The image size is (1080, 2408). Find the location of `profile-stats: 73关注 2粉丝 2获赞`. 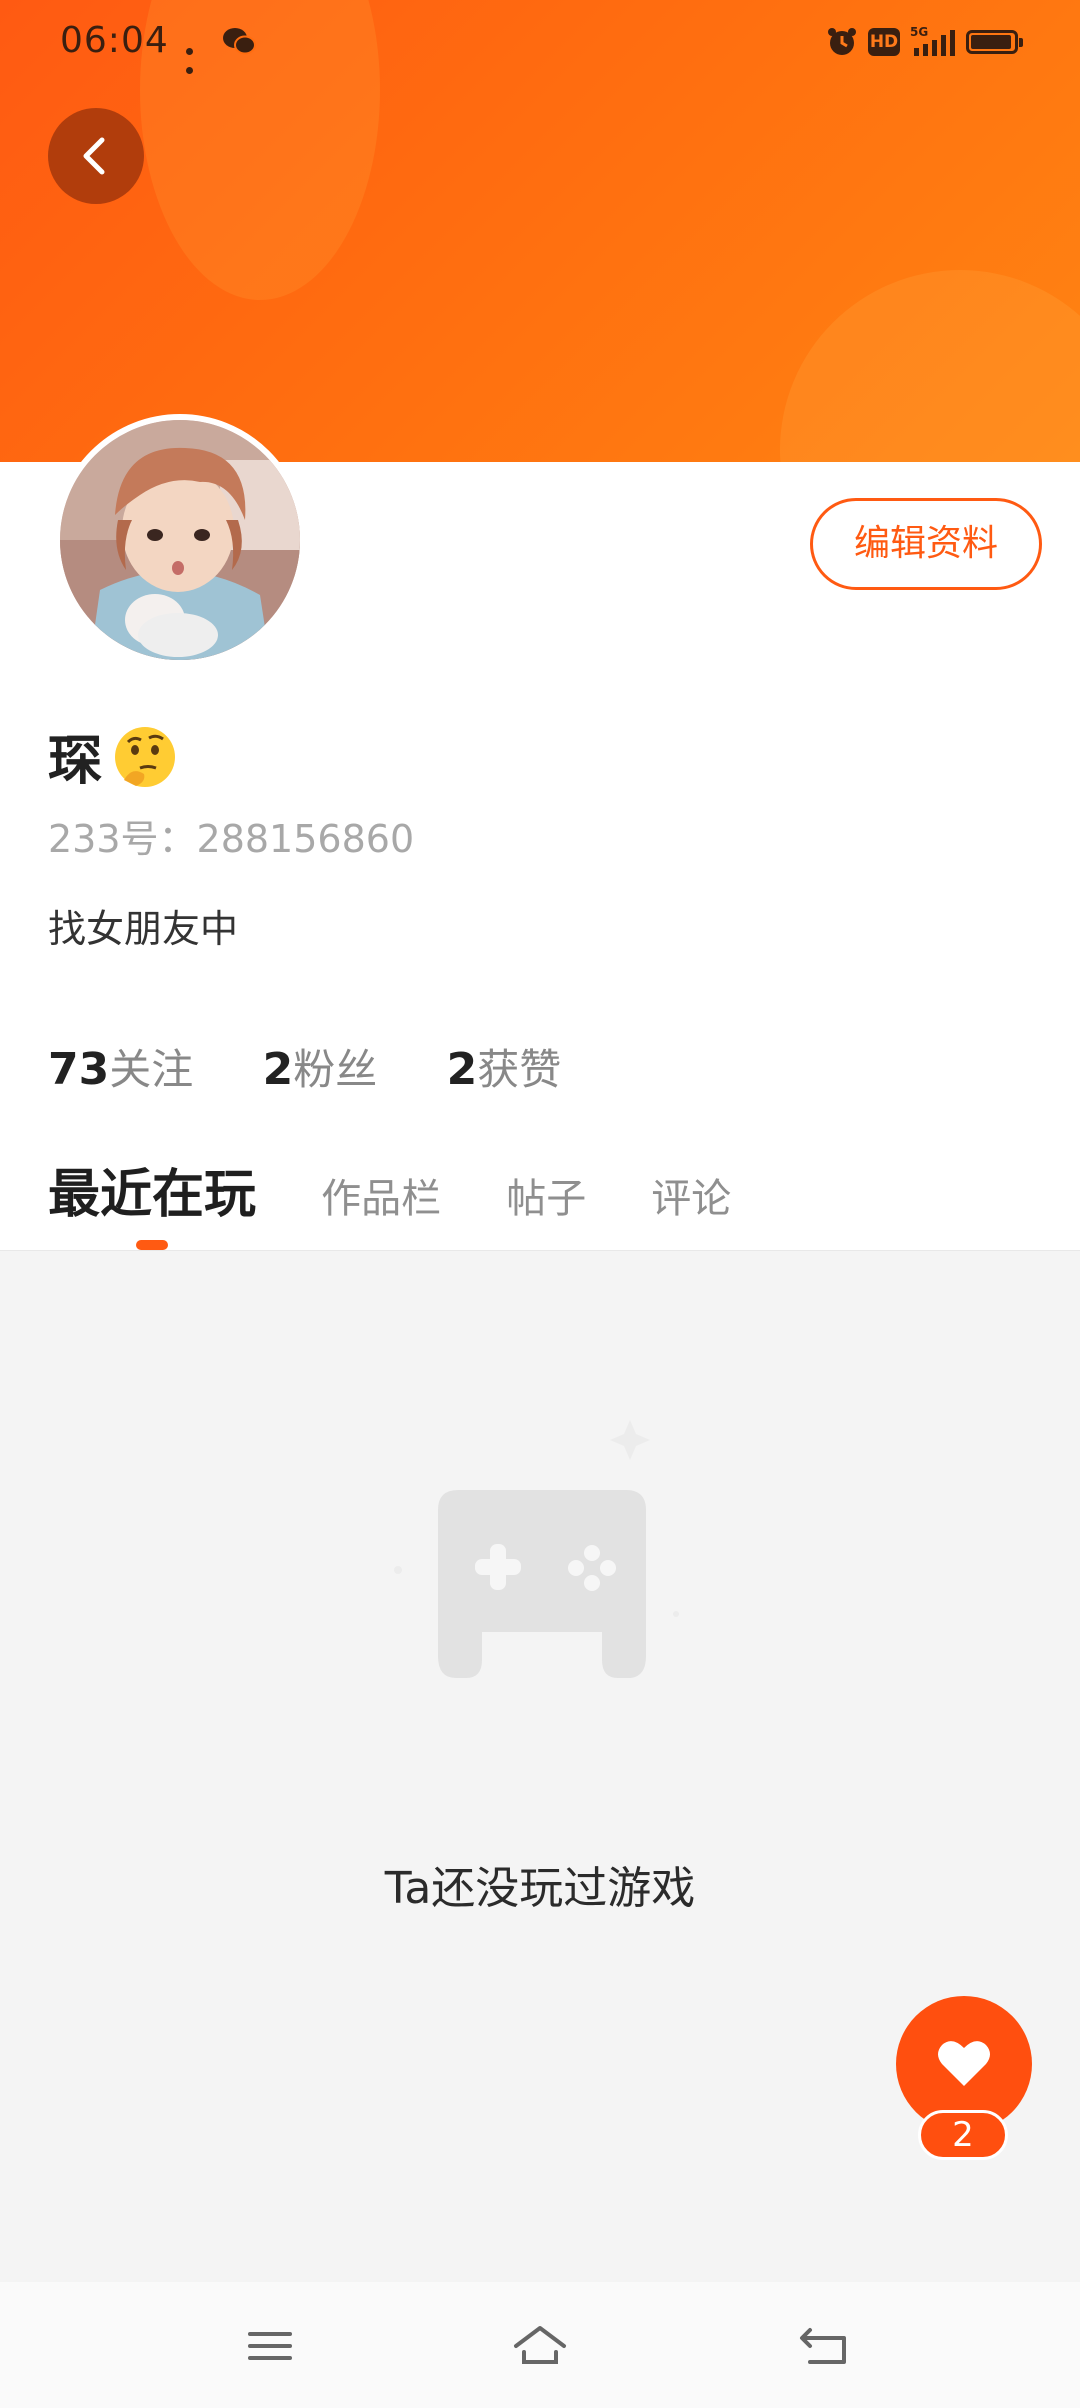

profile-stats: 73关注 2粉丝 2获赞 is located at coordinates (332, 1066).